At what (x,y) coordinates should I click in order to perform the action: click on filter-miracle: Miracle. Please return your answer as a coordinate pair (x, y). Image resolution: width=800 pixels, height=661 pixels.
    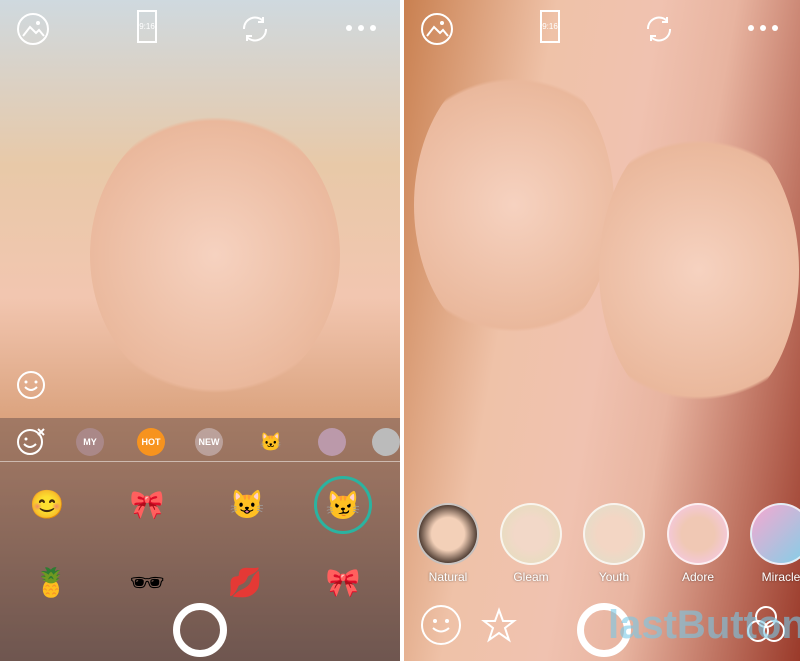
    Looking at the image, I should click on (773, 543).